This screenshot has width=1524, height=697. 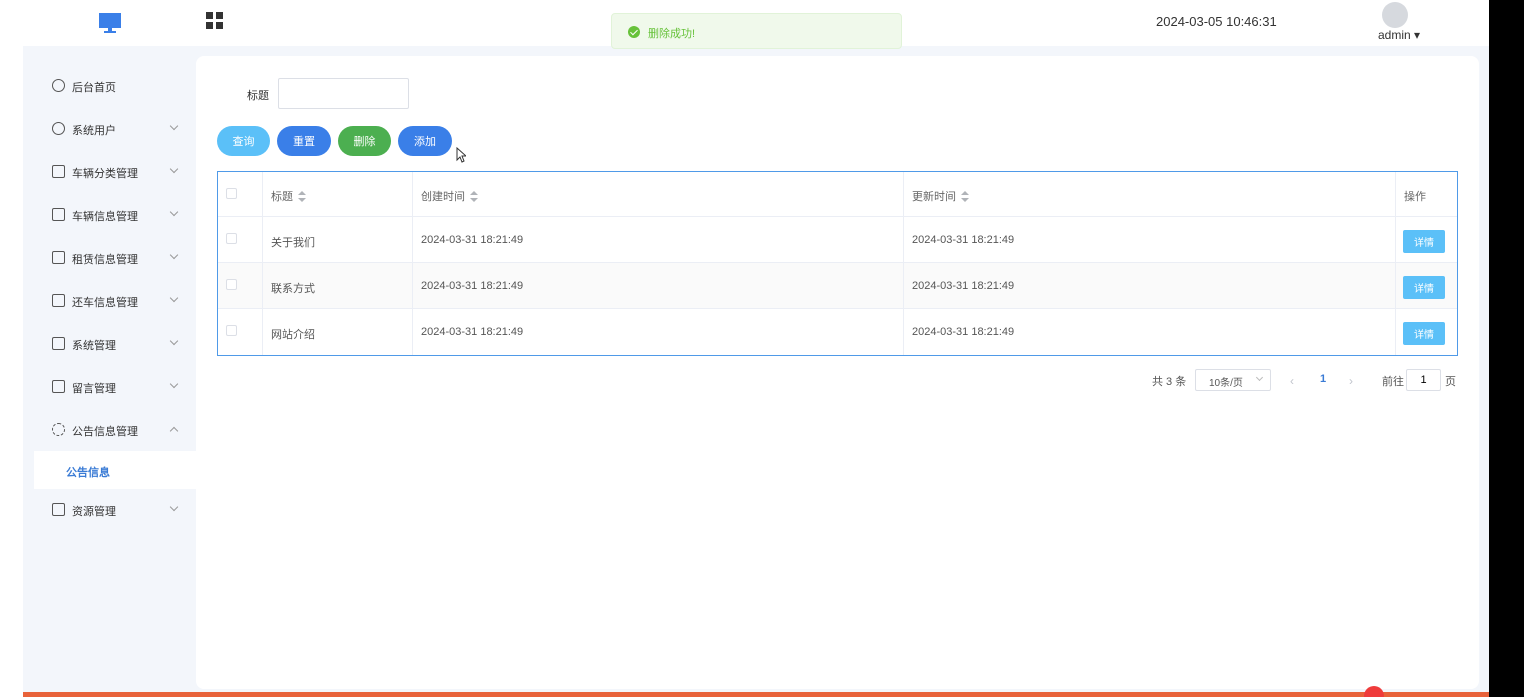 I want to click on page-size-select: 10条/页, so click(x=1233, y=380).